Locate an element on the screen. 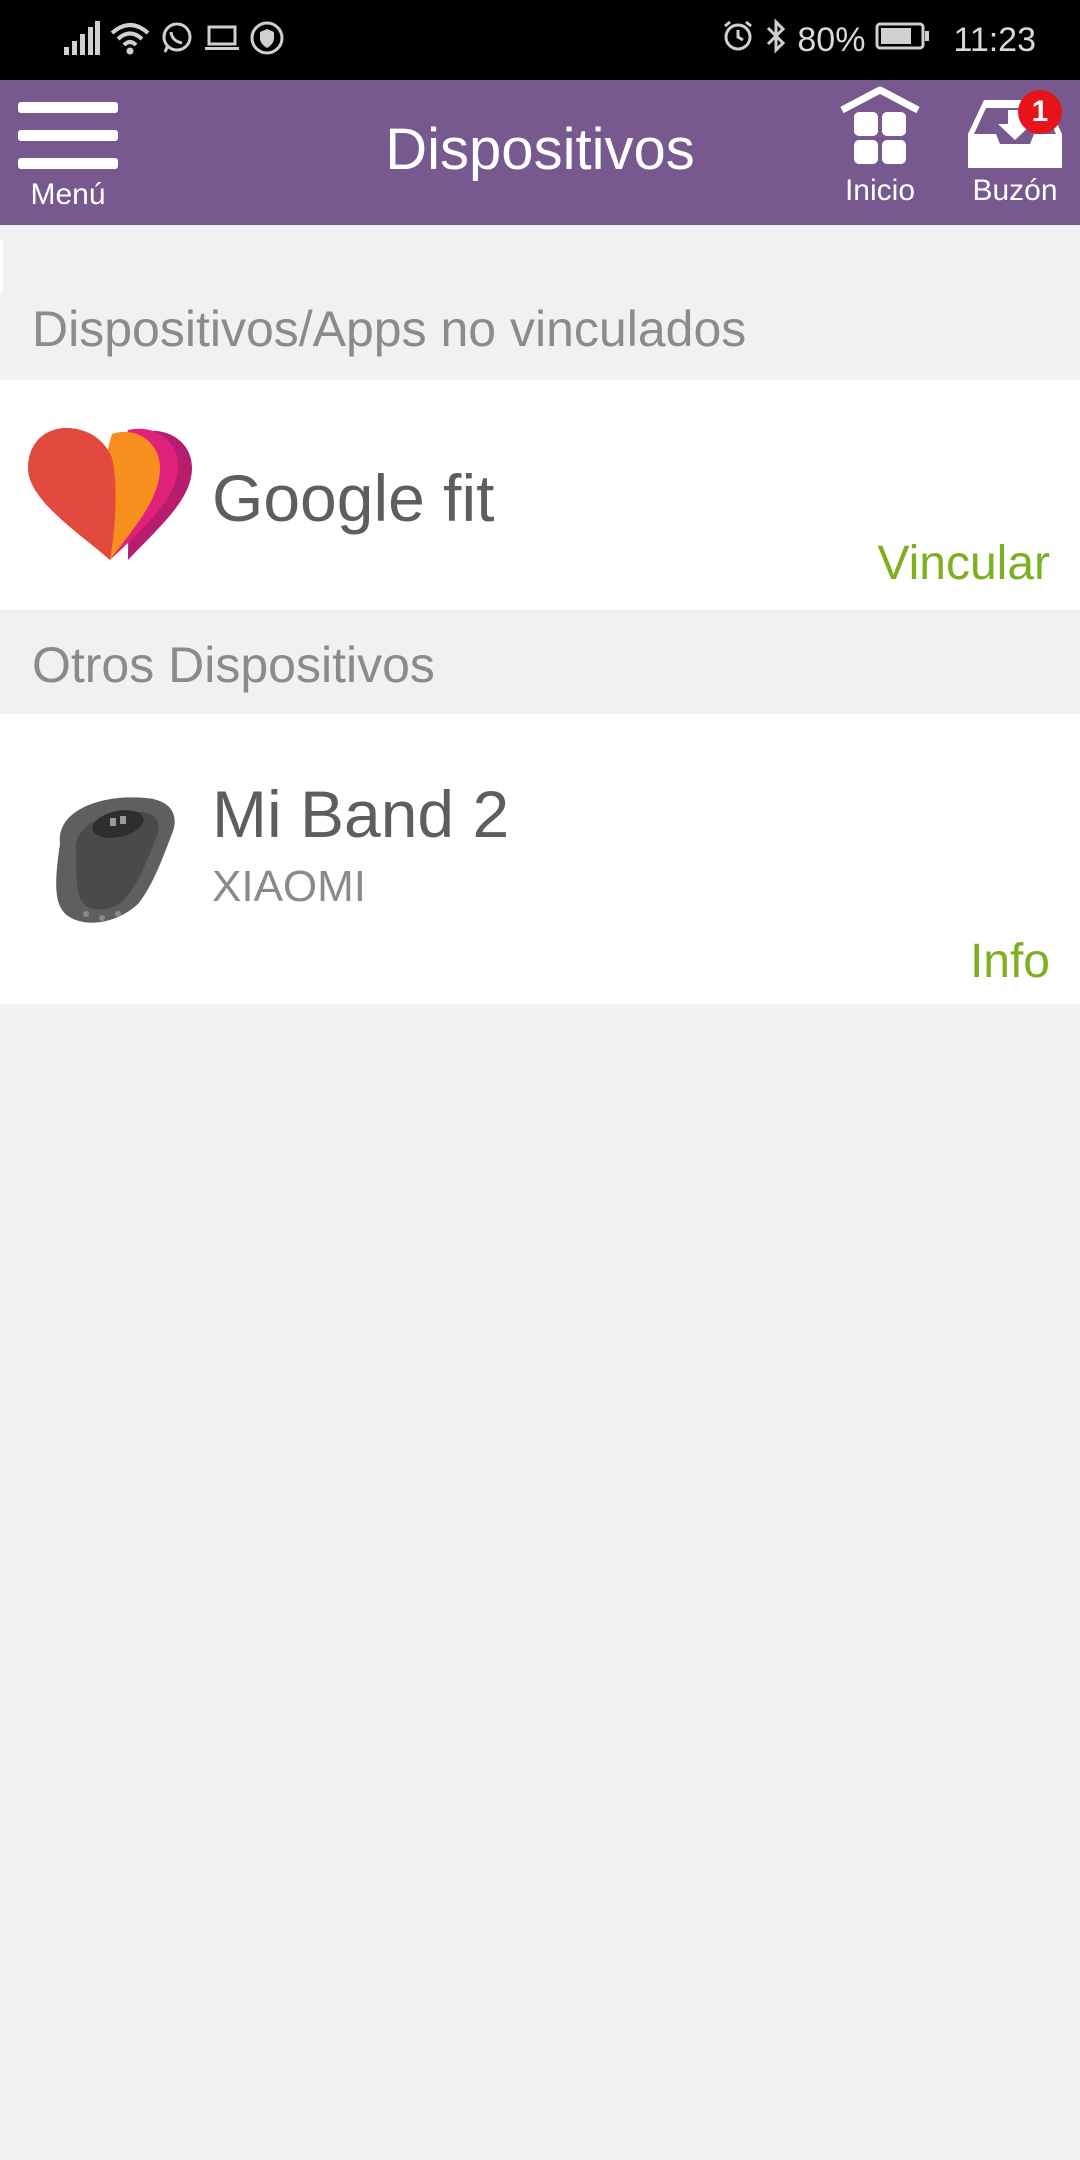 The image size is (1080, 2160). whatsapp-icon is located at coordinates (177, 40).